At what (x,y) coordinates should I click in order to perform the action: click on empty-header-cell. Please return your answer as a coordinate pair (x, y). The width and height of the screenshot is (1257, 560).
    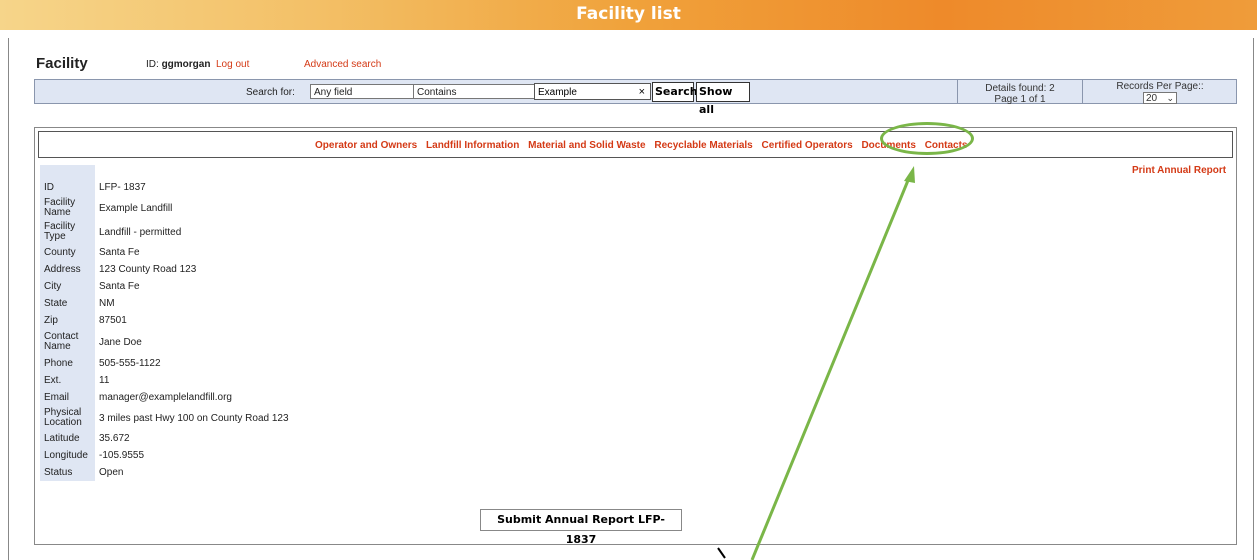
    Looking at the image, I should click on (67, 172).